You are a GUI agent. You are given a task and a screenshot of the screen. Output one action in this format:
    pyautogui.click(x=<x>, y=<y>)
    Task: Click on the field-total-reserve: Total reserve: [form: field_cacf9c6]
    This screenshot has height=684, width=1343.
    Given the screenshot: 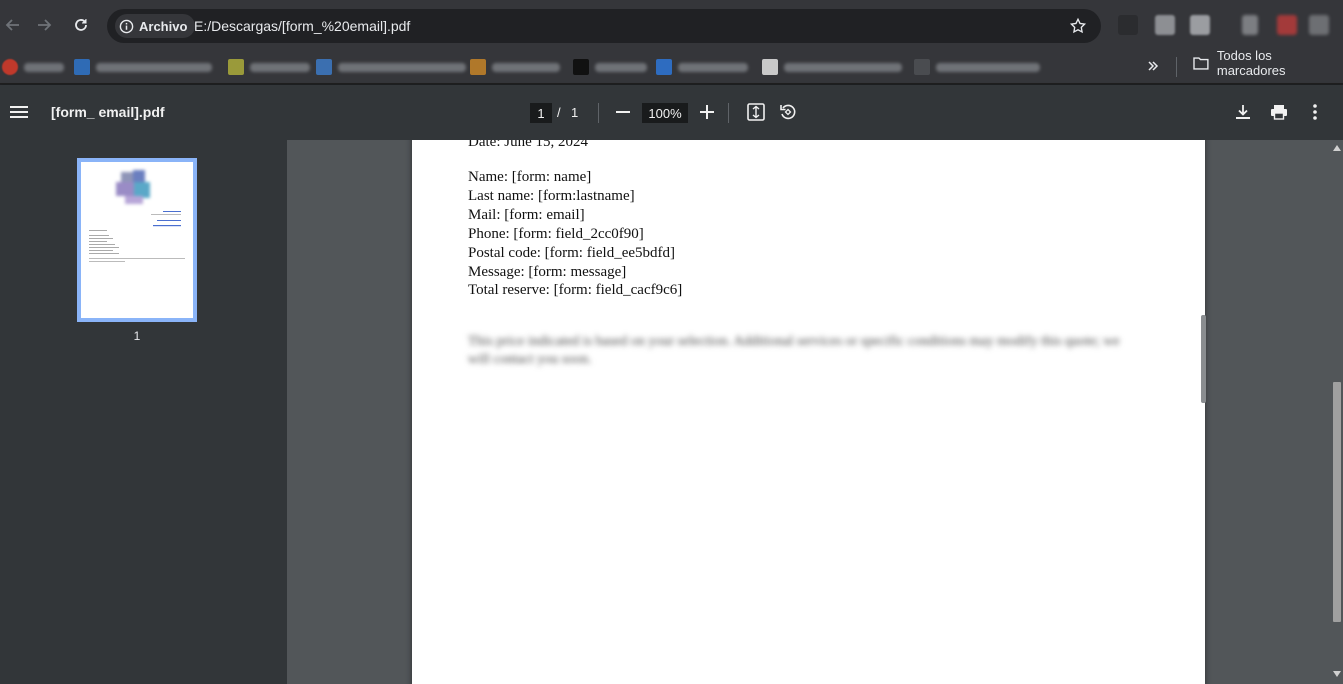 What is the action you would take?
    pyautogui.click(x=575, y=290)
    